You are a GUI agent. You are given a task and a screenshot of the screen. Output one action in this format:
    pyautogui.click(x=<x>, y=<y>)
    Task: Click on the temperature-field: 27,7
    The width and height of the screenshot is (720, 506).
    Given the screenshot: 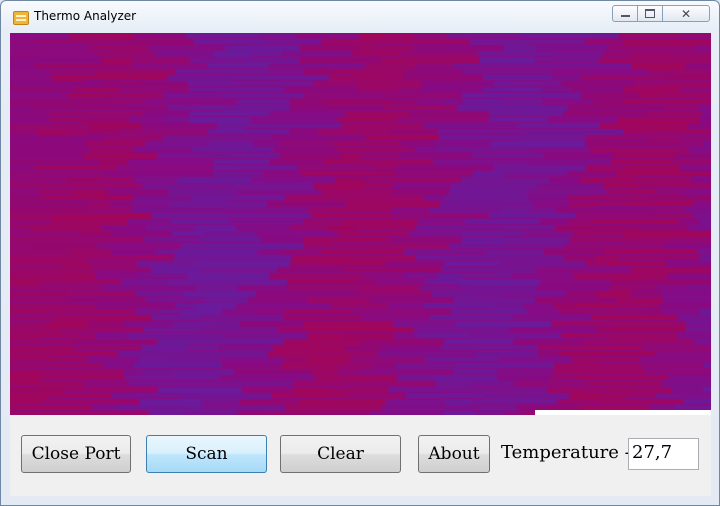 What is the action you would take?
    pyautogui.click(x=663, y=454)
    